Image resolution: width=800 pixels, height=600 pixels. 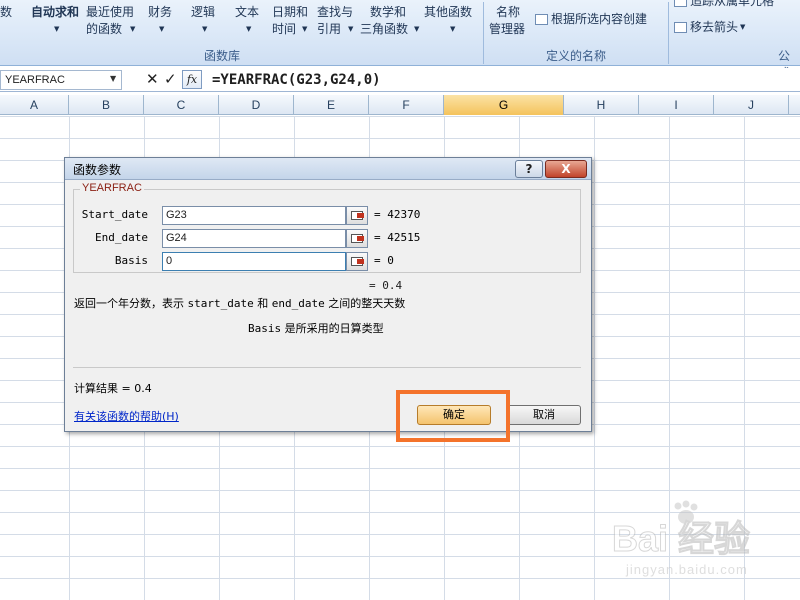 What do you see at coordinates (34, 105) in the screenshot?
I see `column-header-a: A` at bounding box center [34, 105].